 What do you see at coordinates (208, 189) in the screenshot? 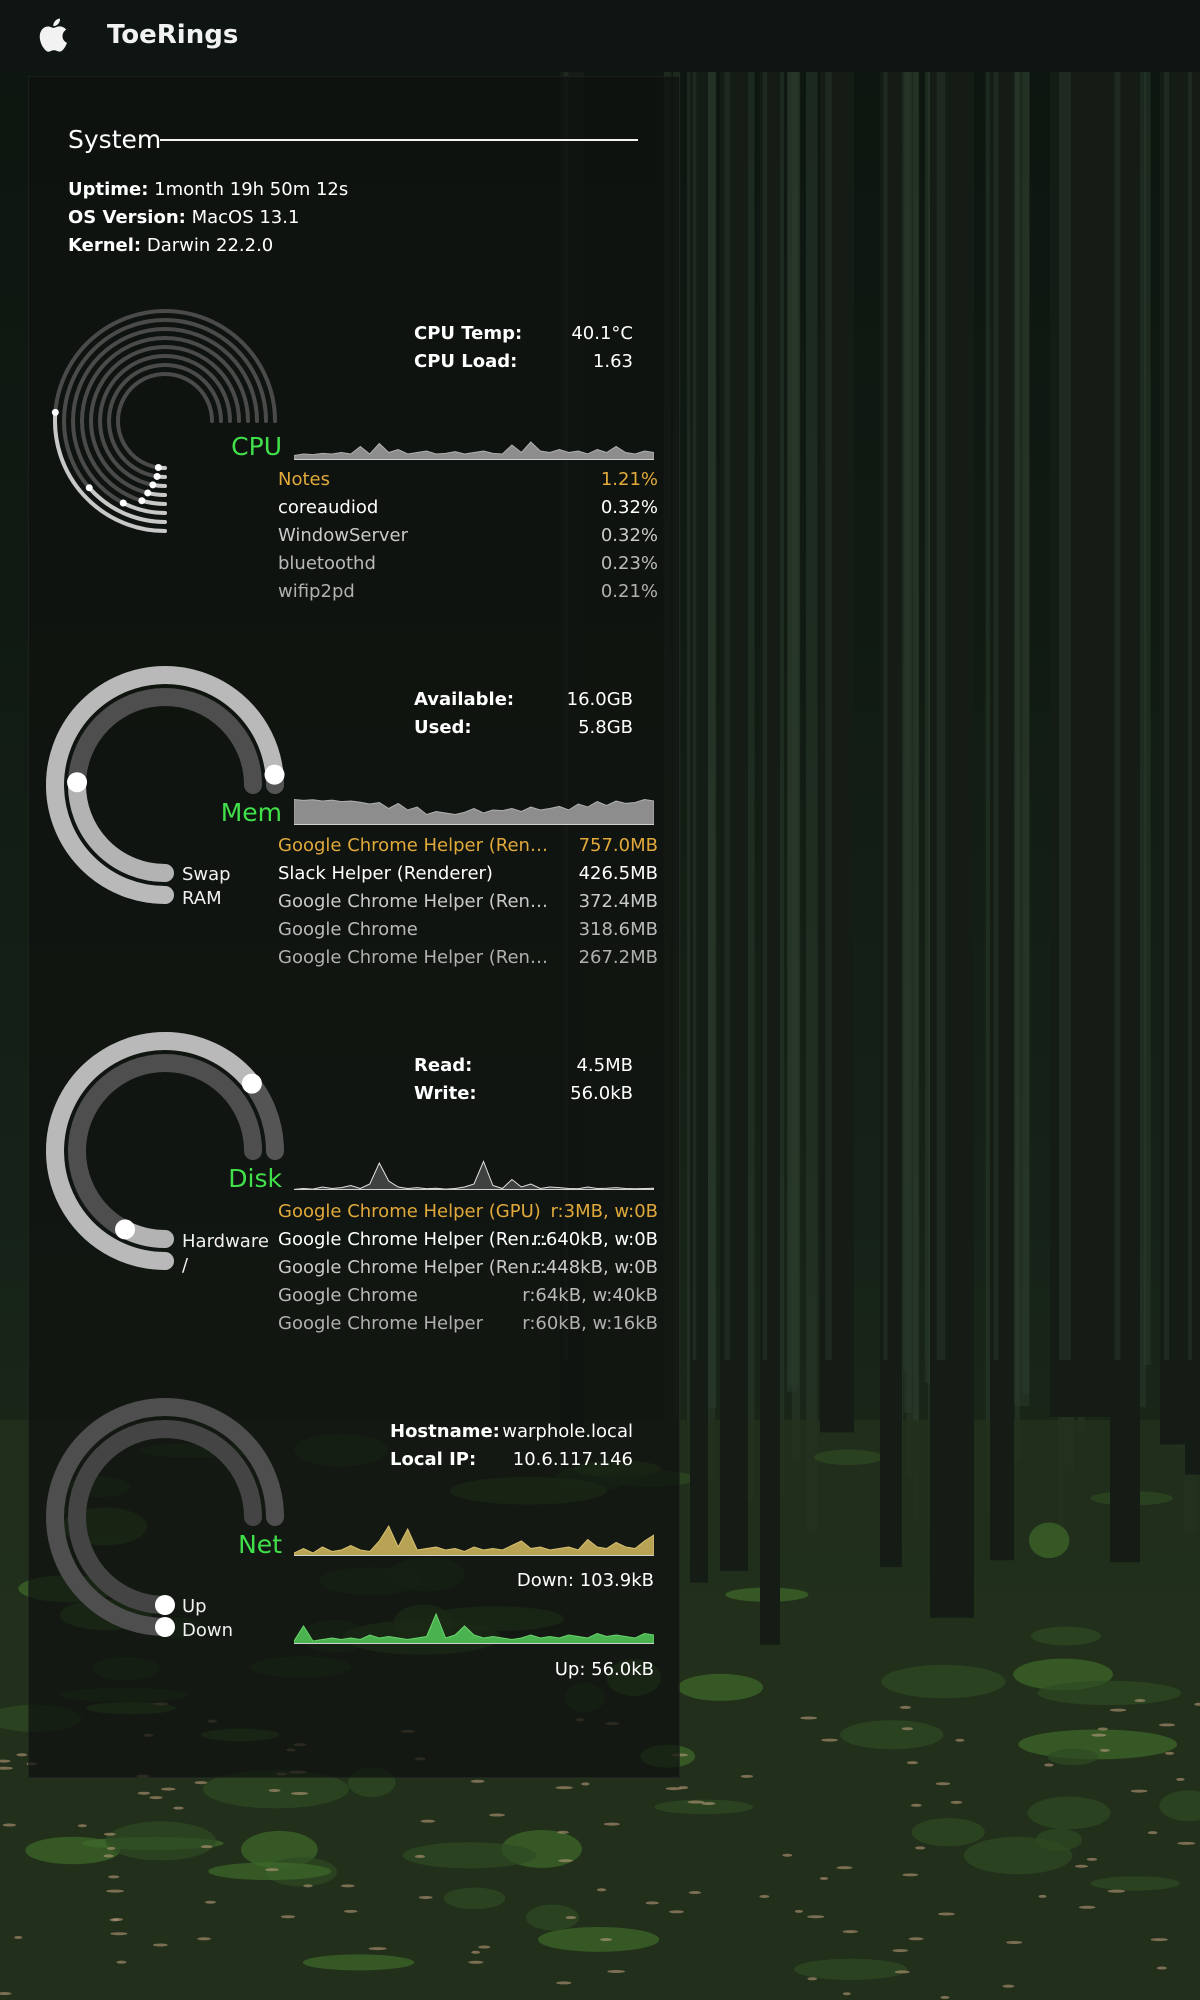
I see `uptime-line: Uptime: 1month 19h 50m 12s` at bounding box center [208, 189].